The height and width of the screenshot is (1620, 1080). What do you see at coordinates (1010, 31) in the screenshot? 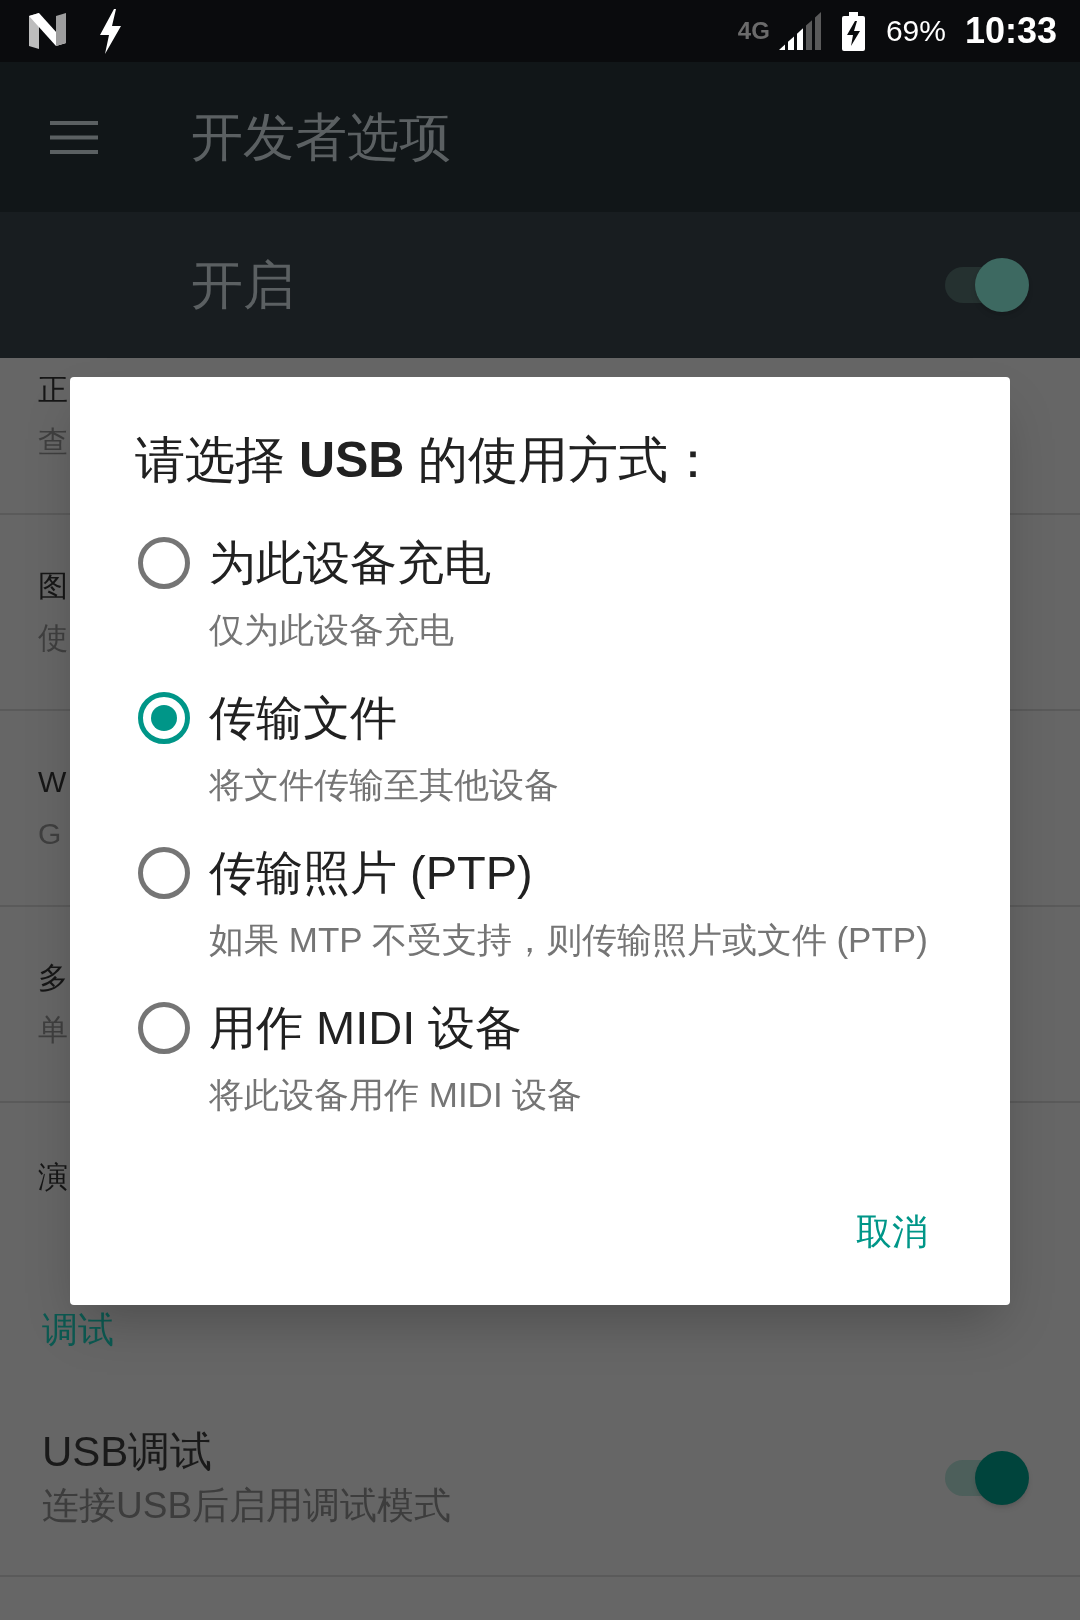
I see `clock-time: 10:33` at bounding box center [1010, 31].